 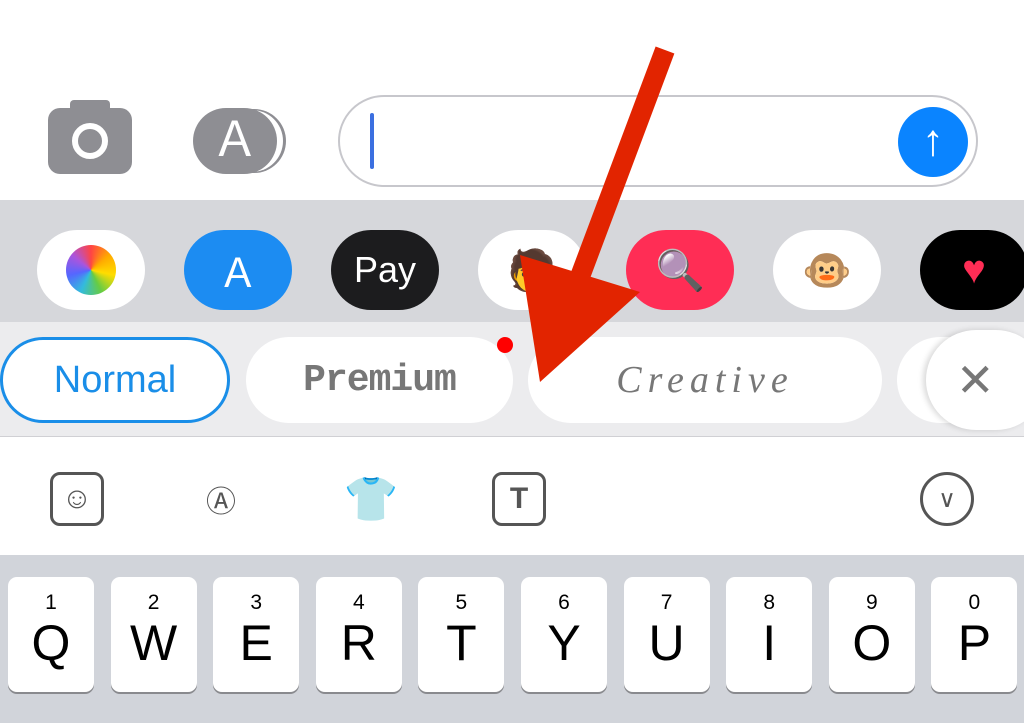 I want to click on red-arrow-annotation, so click(x=597, y=214).